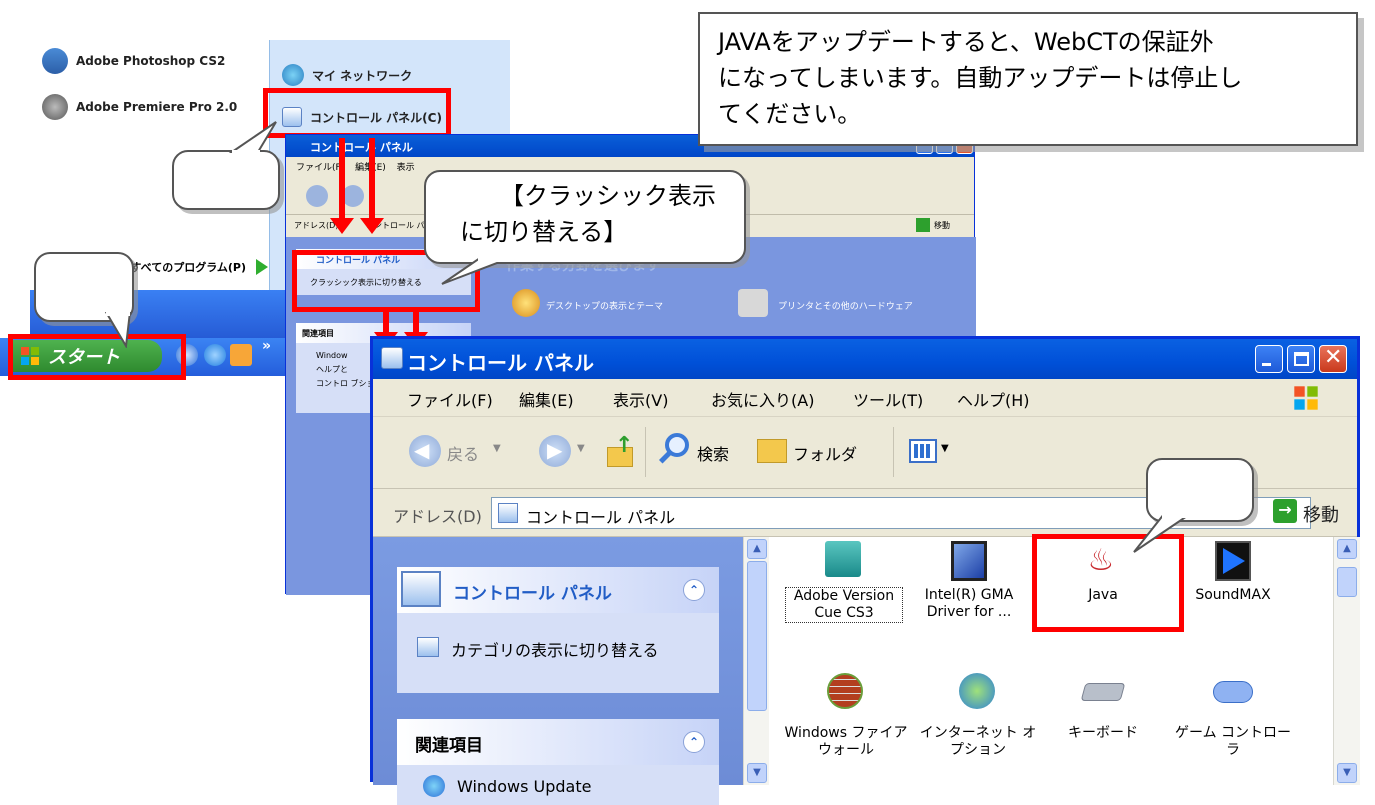 The width and height of the screenshot is (1375, 805). Describe the element at coordinates (1233, 692) in the screenshot. I see `gamepad-icon` at that location.